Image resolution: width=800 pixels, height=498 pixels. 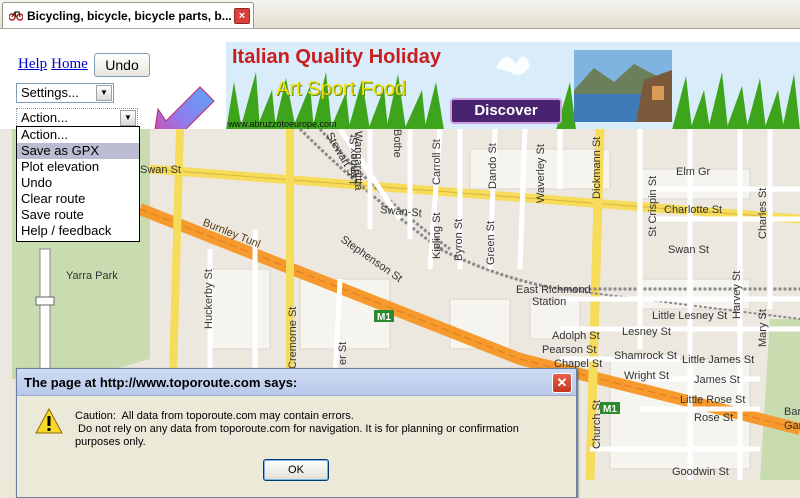 What do you see at coordinates (437, 236) in the screenshot?
I see `svg-text: Kipling St` at bounding box center [437, 236].